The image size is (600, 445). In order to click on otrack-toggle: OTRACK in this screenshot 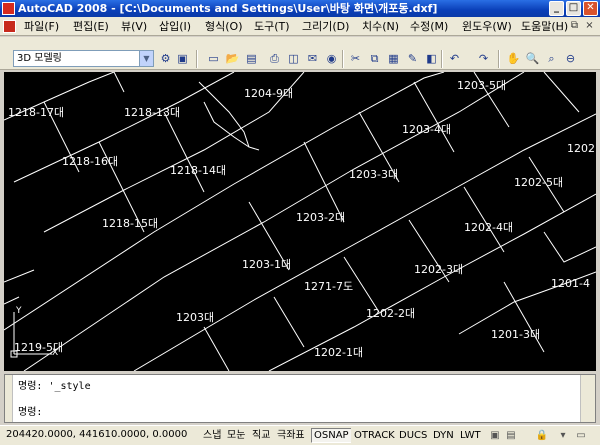, I will do `click(374, 435)`.